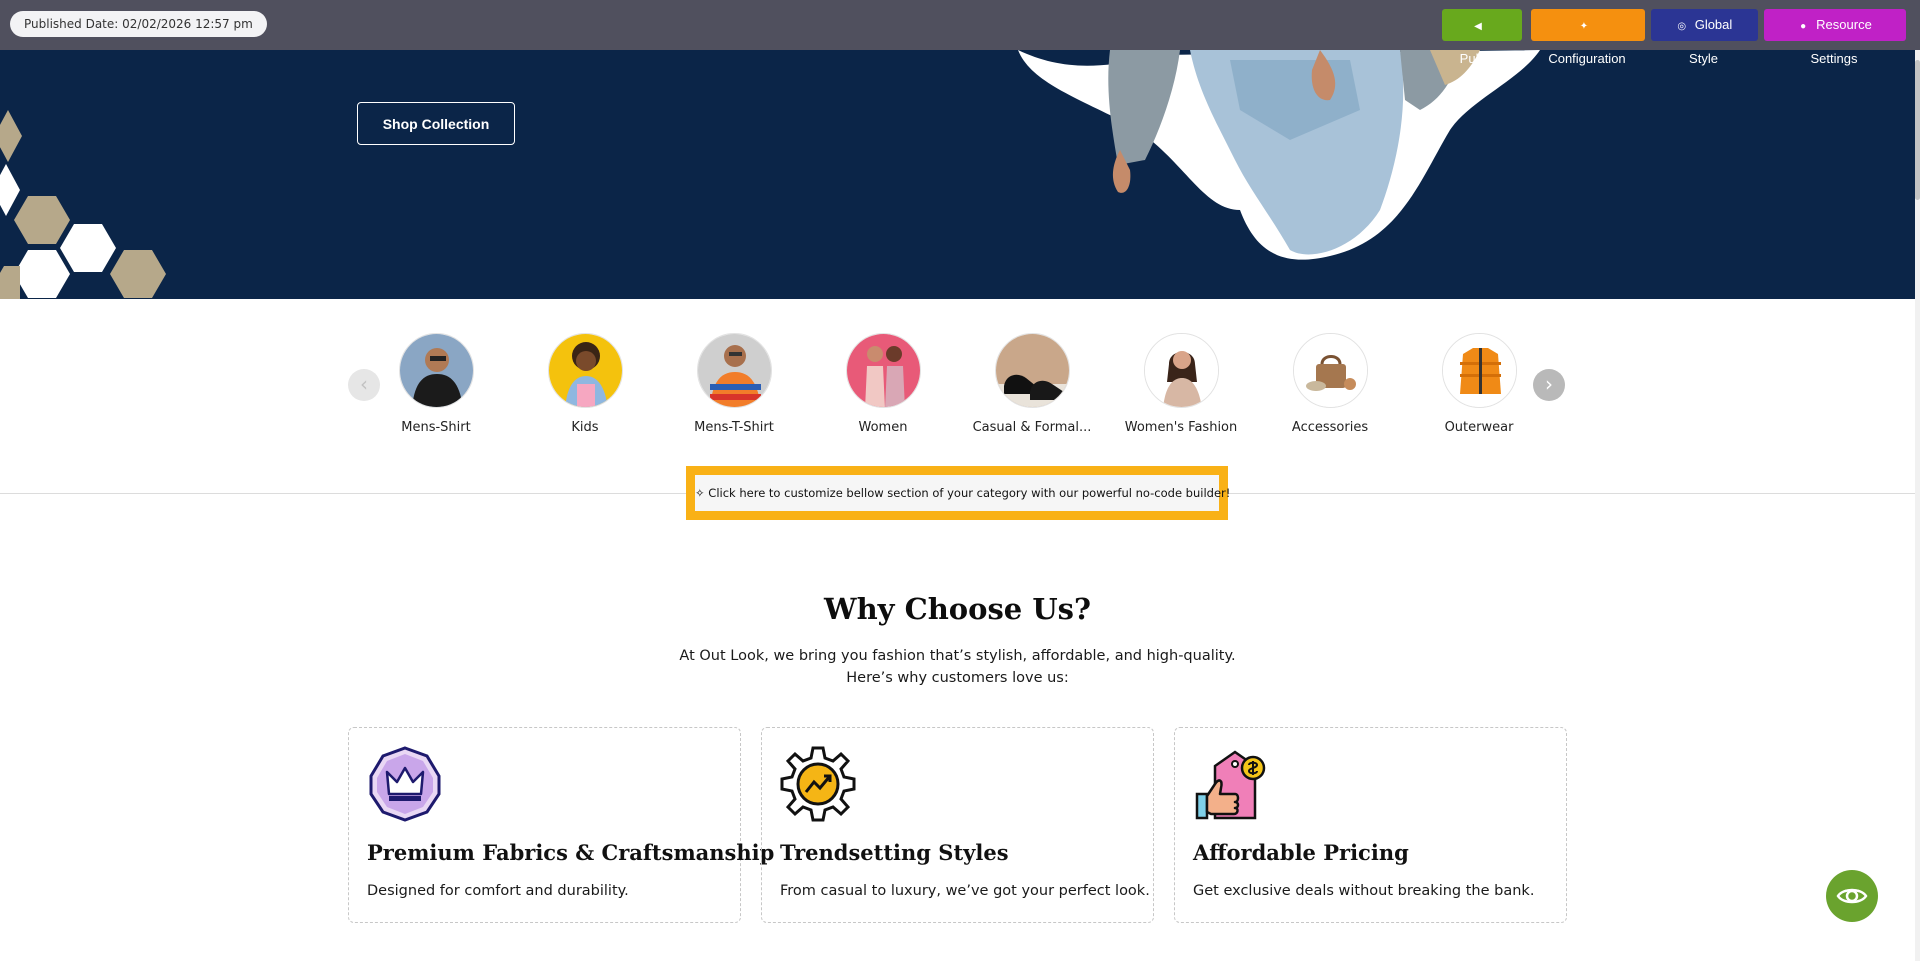 This screenshot has width=1920, height=961. I want to click on gear-trend-icon, so click(818, 784).